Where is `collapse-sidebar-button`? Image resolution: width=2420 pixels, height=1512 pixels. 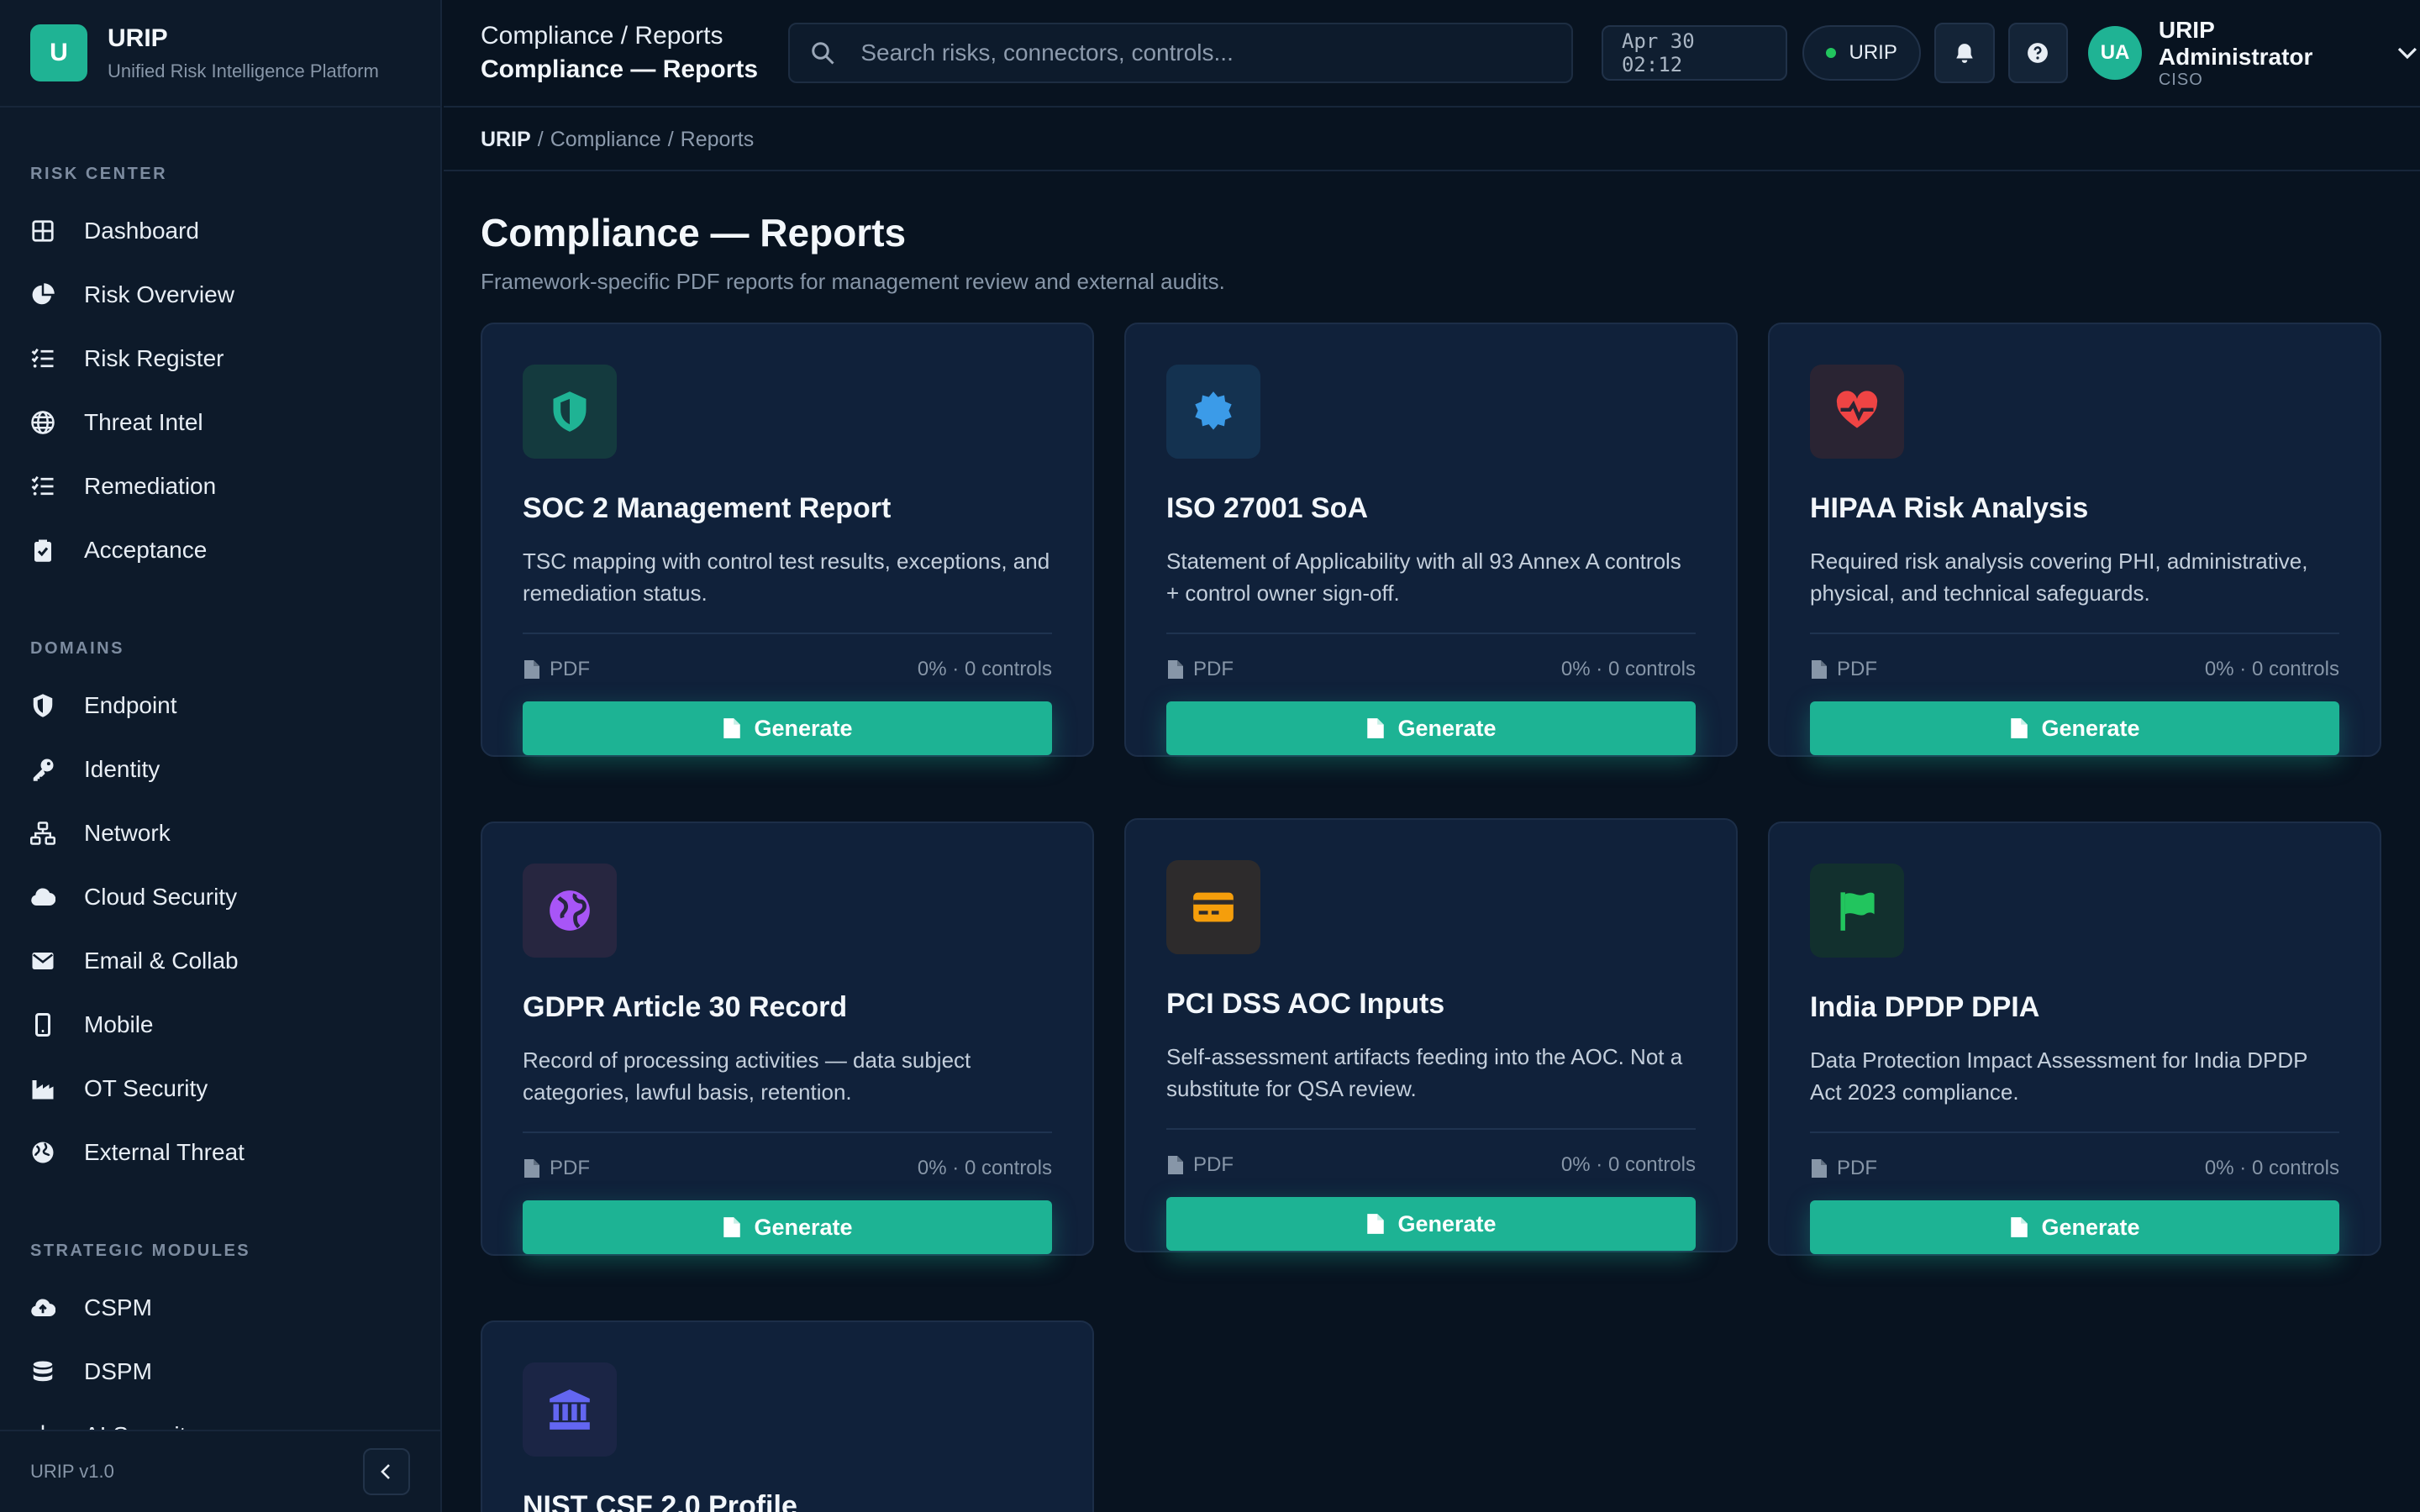 collapse-sidebar-button is located at coordinates (386, 1471).